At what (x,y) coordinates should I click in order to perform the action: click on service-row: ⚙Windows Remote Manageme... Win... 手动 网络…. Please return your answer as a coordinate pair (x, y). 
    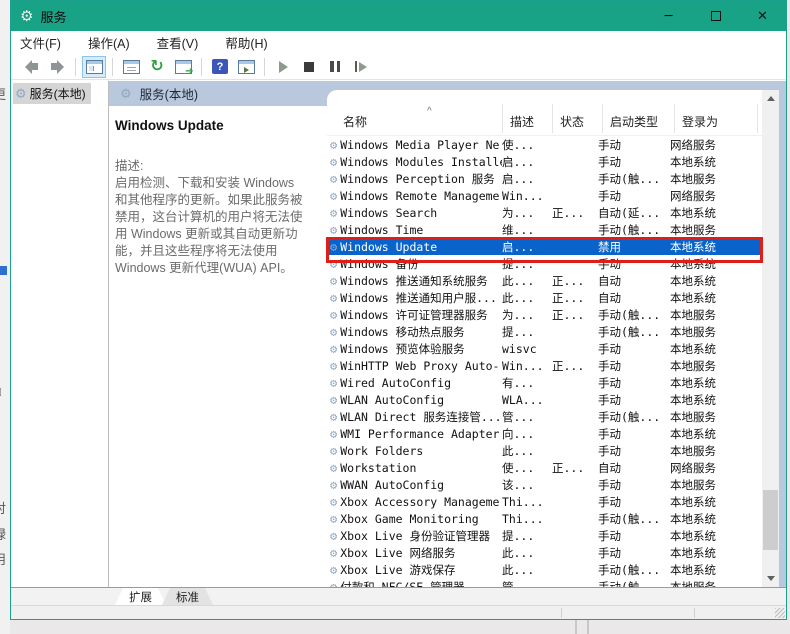
    Looking at the image, I should click on (544, 195).